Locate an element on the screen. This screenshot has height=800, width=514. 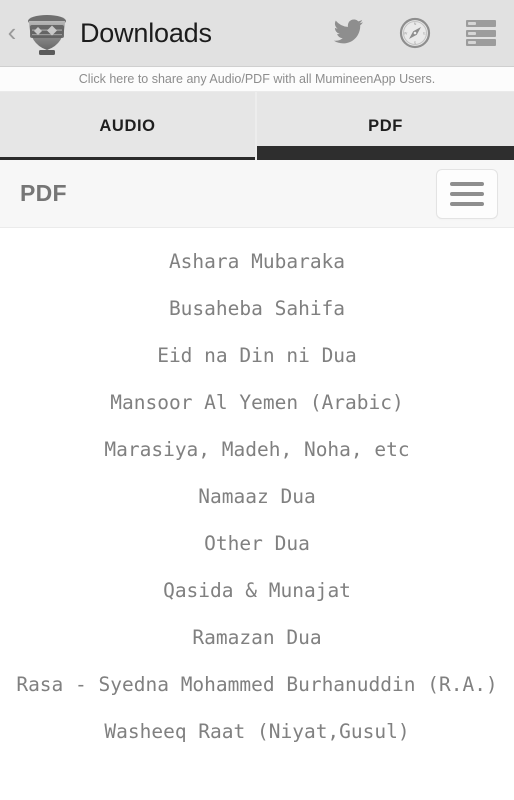
tab-audio: AUDIO is located at coordinates (128, 126).